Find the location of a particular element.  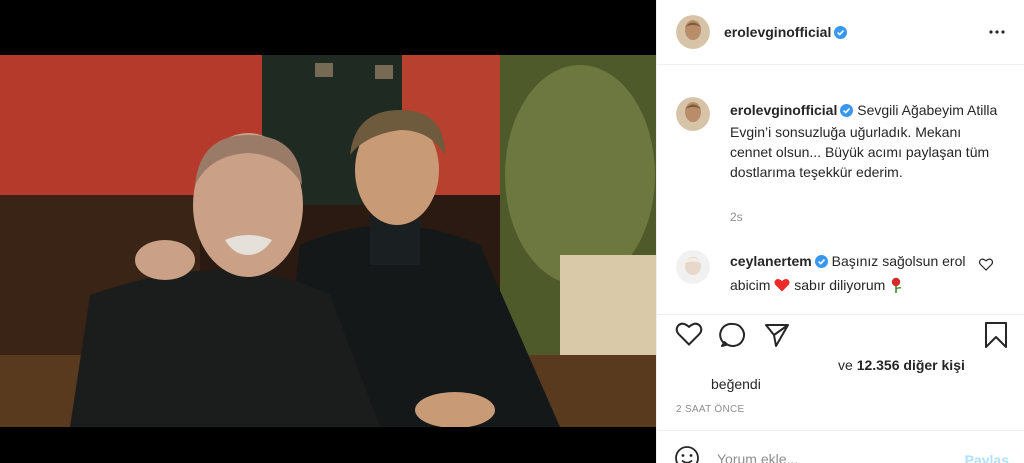

likes-count: ve 12.356 diğer kişi is located at coordinates (901, 365).